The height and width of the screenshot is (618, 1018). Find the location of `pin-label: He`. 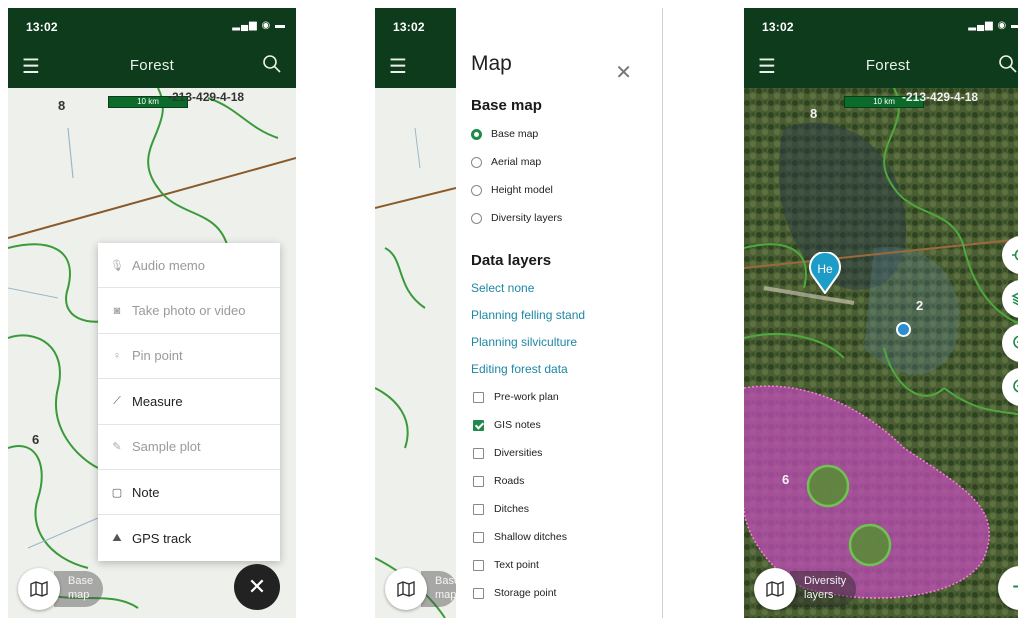

pin-label: He is located at coordinates (825, 269).